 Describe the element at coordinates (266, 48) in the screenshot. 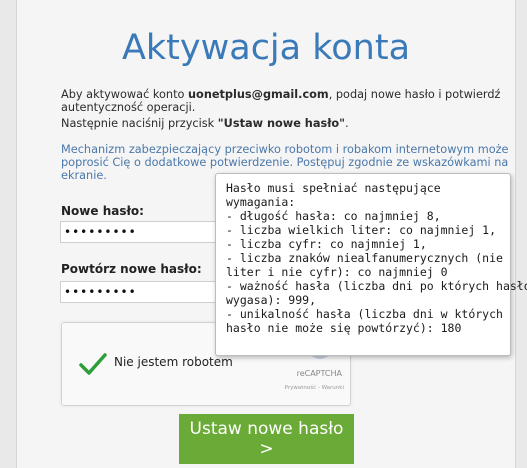

I see `page-title: Aktywacja konta` at that location.